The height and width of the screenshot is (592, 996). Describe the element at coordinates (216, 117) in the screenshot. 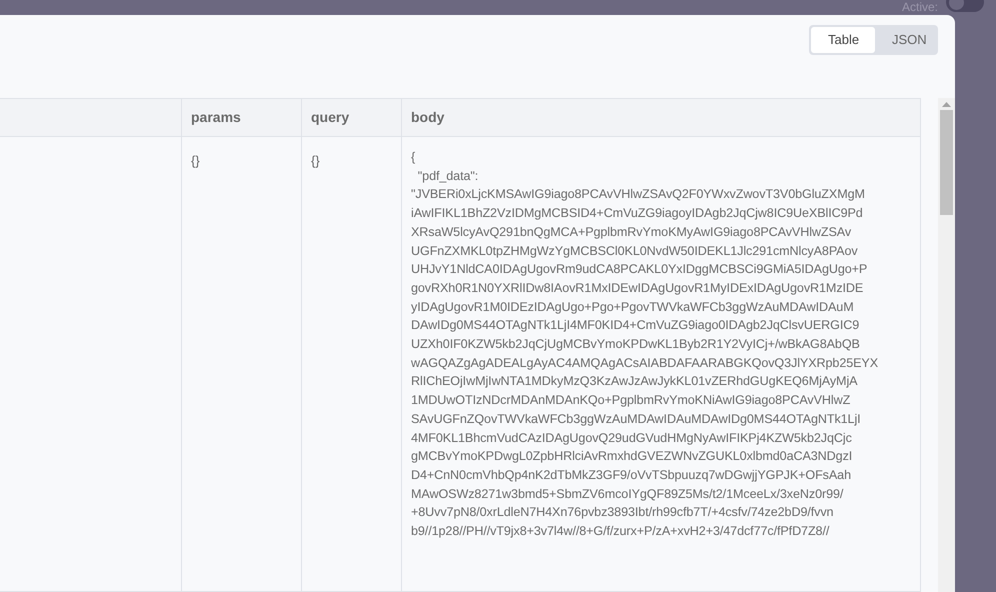

I see `column-header: params` at that location.